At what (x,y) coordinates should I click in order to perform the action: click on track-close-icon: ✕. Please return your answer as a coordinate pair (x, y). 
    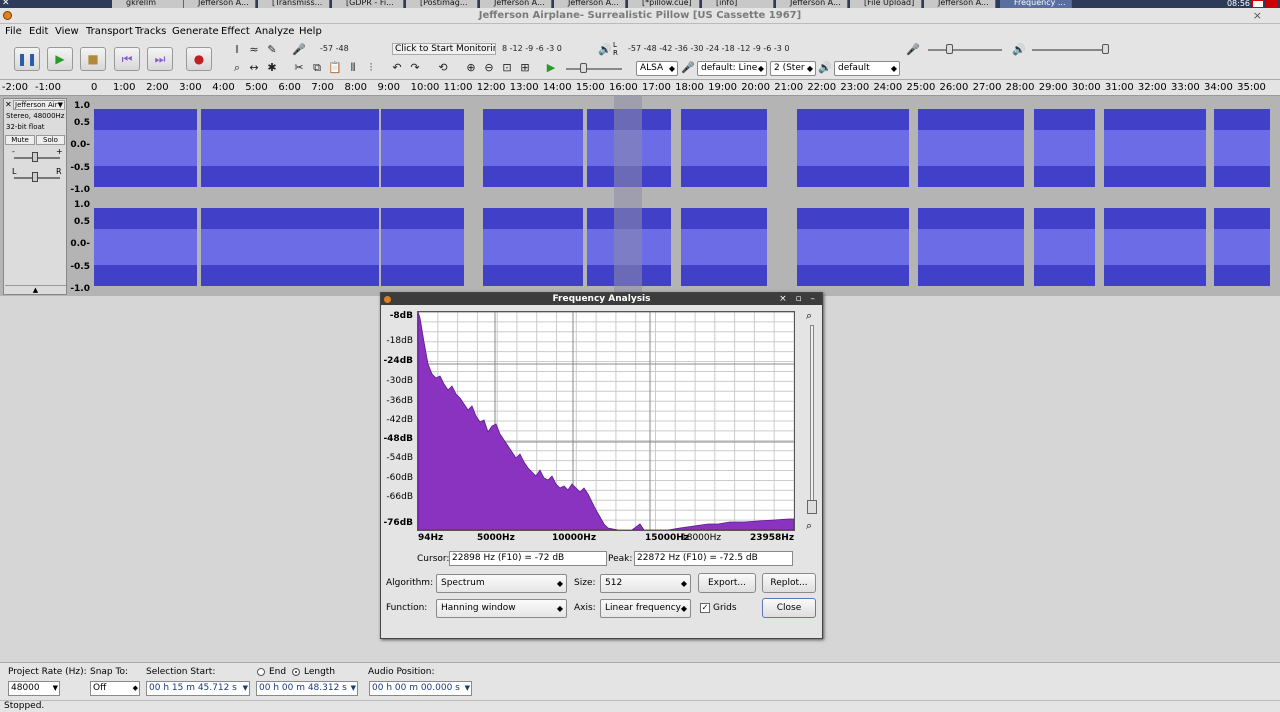
    Looking at the image, I should click on (8, 104).